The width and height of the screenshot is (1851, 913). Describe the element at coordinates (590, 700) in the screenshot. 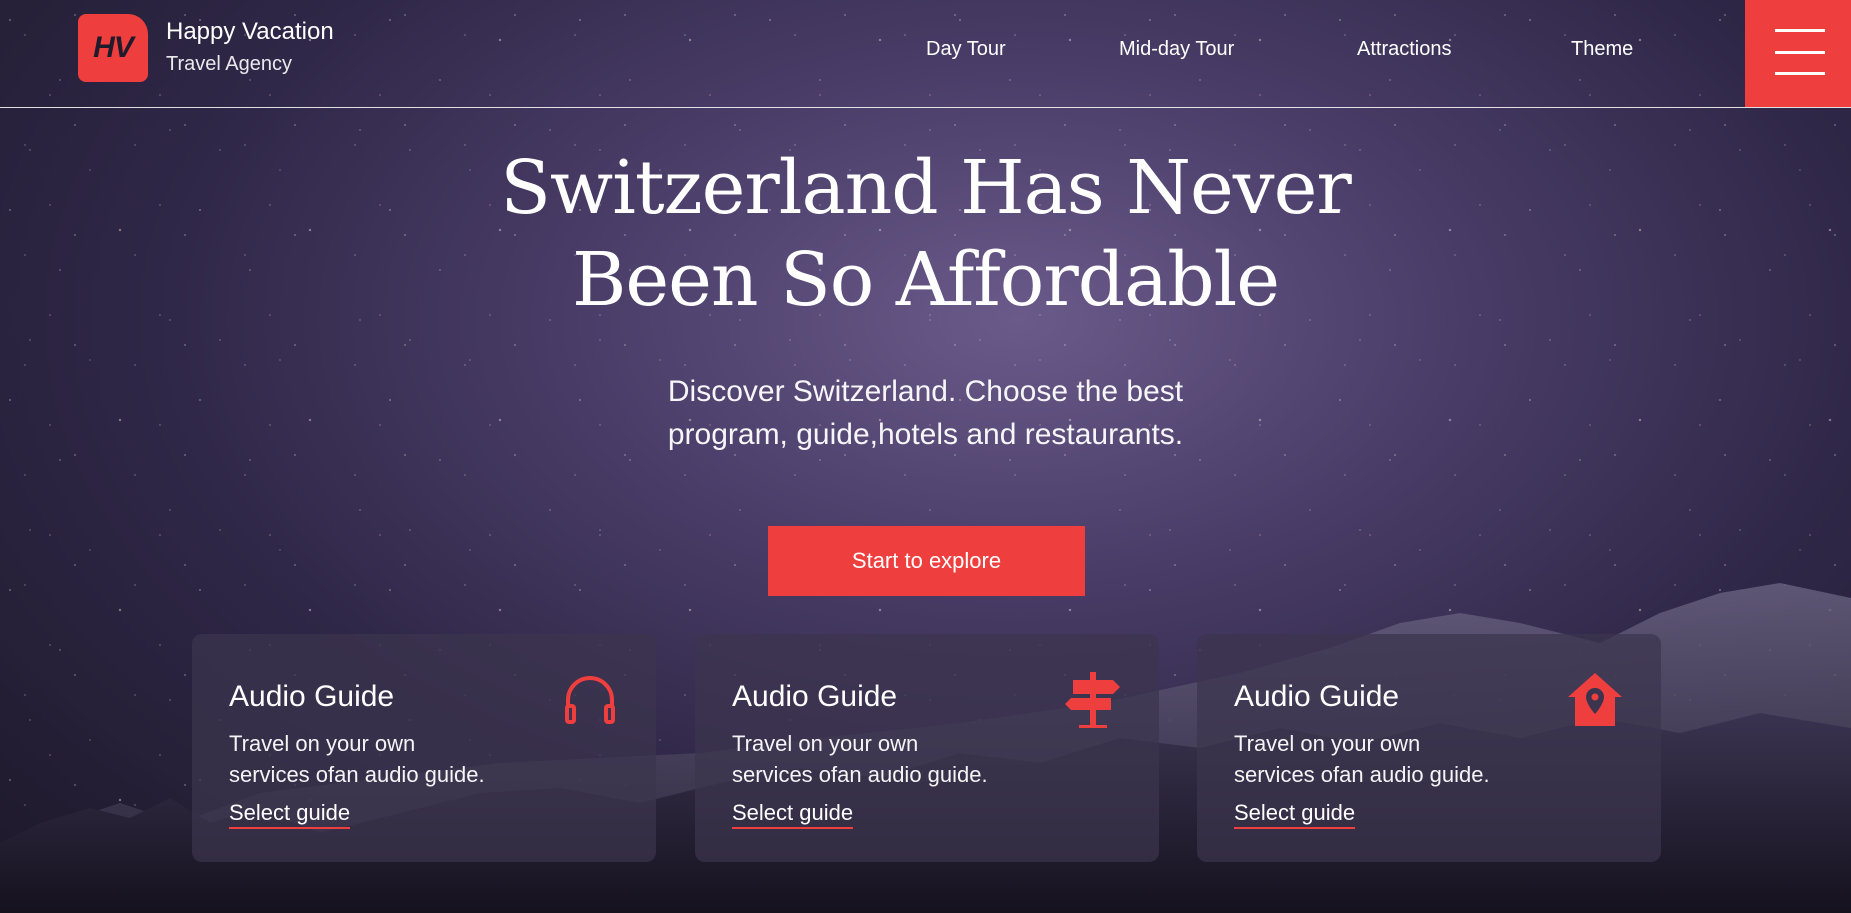

I see `headphones-icon` at that location.